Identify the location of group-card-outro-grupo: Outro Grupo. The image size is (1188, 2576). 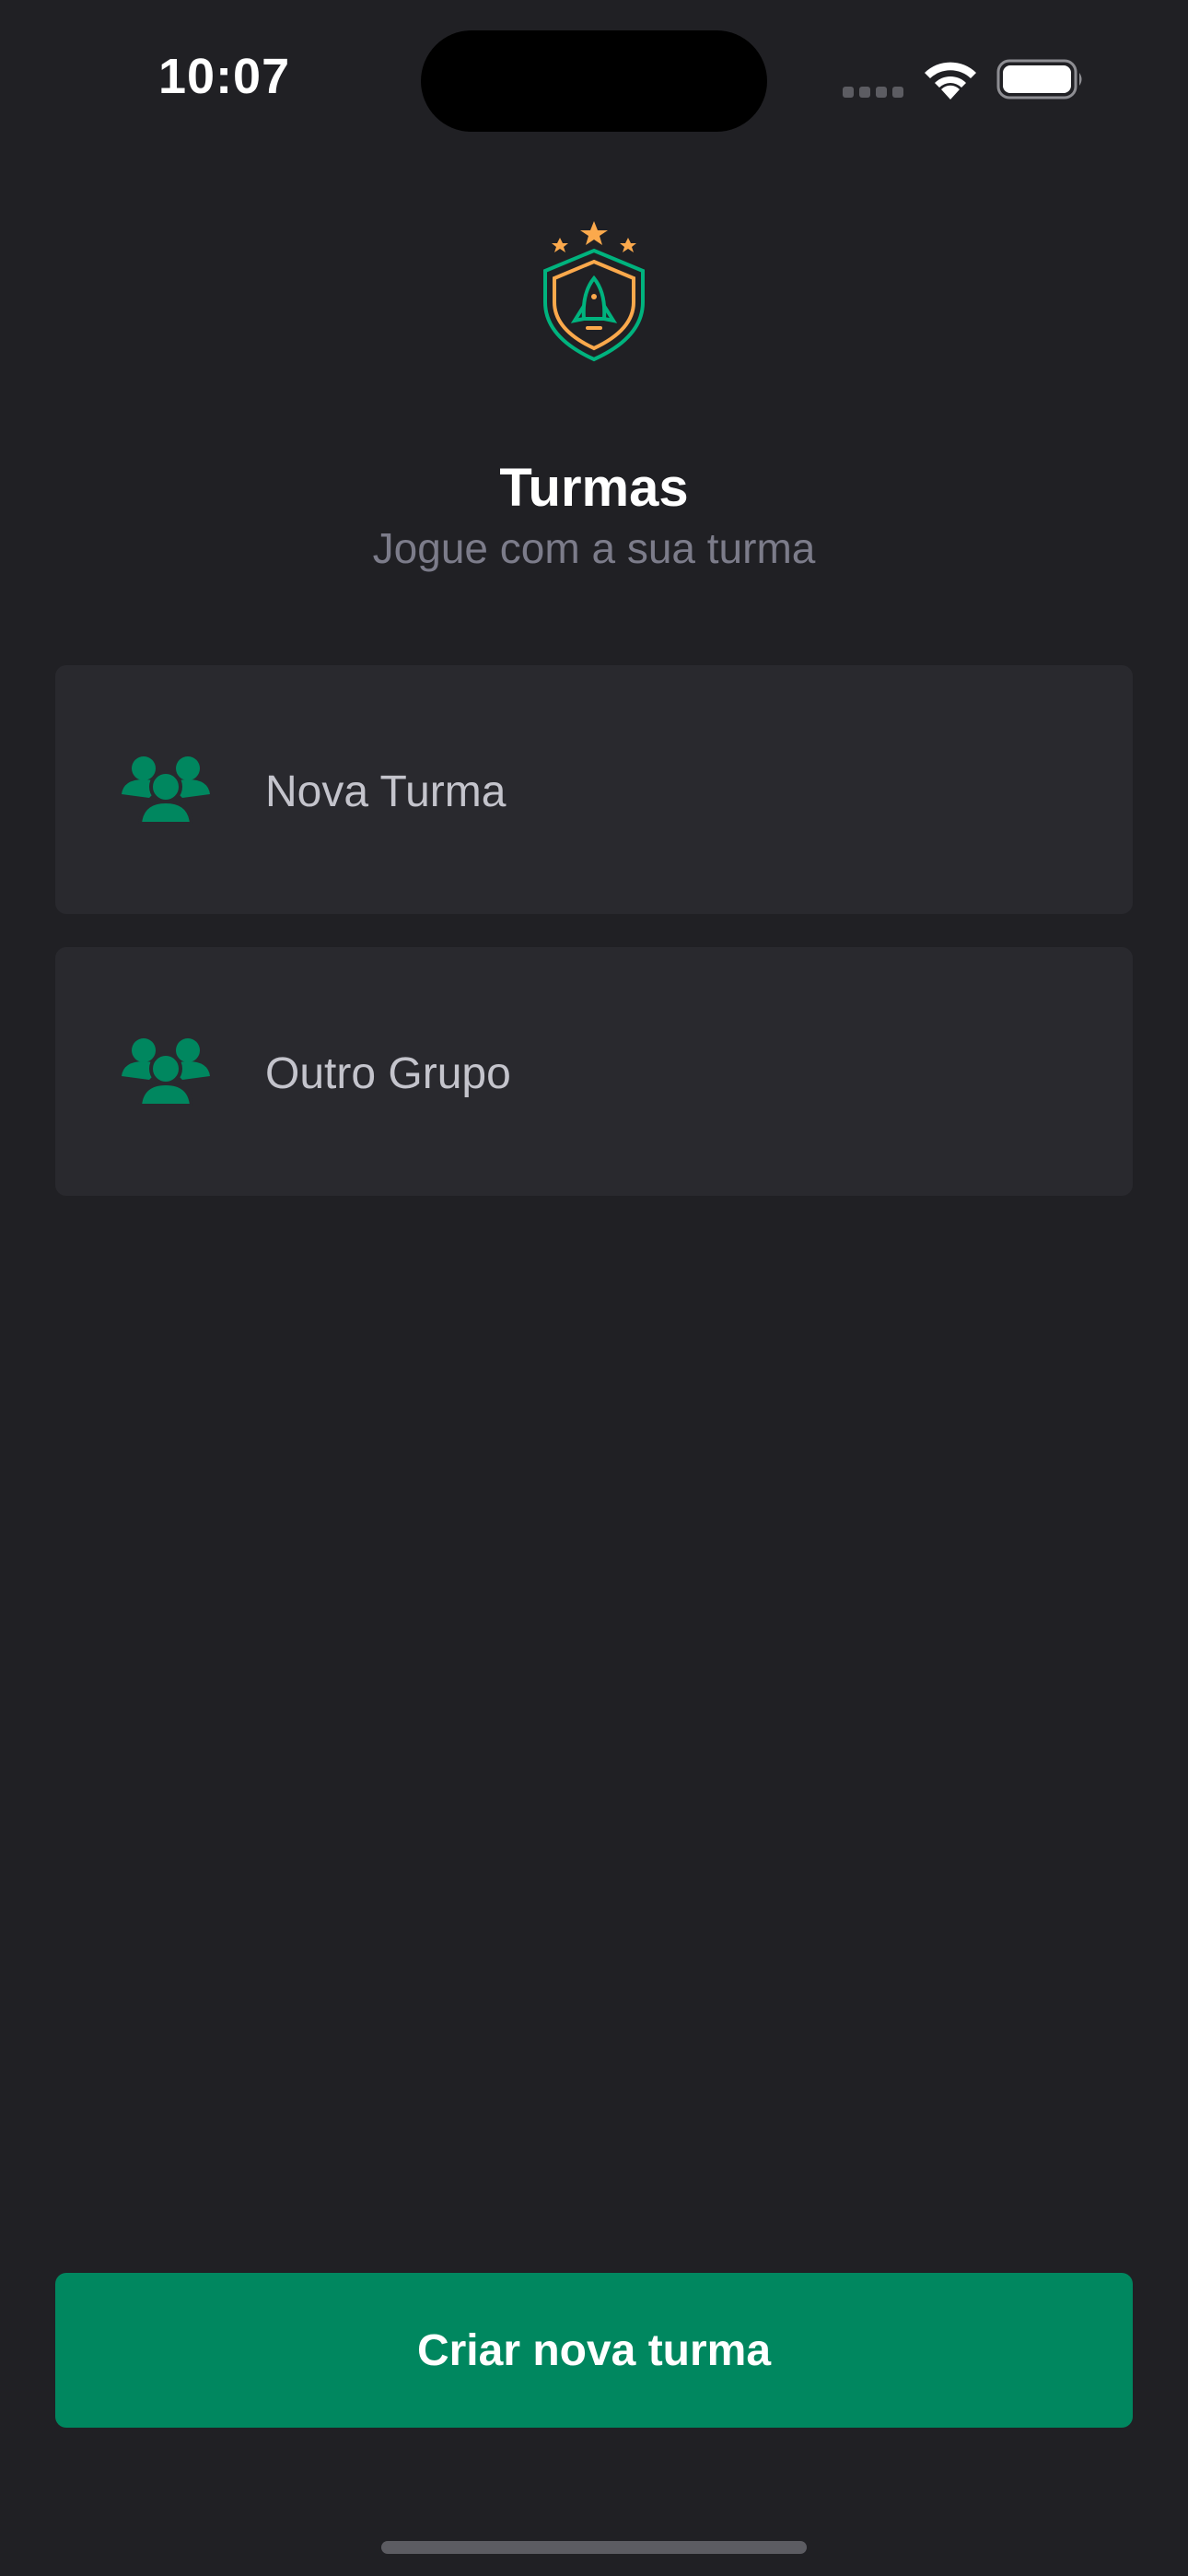
(594, 1071).